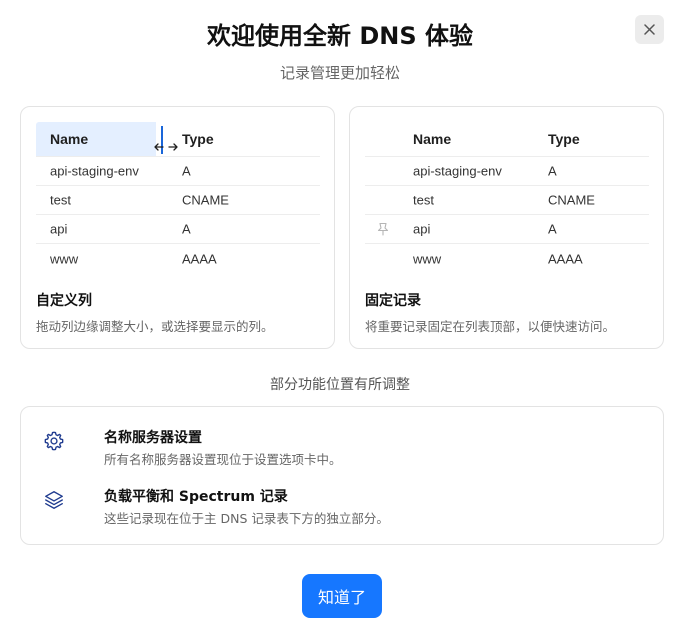 The width and height of the screenshot is (680, 637). I want to click on pin-icon, so click(383, 229).